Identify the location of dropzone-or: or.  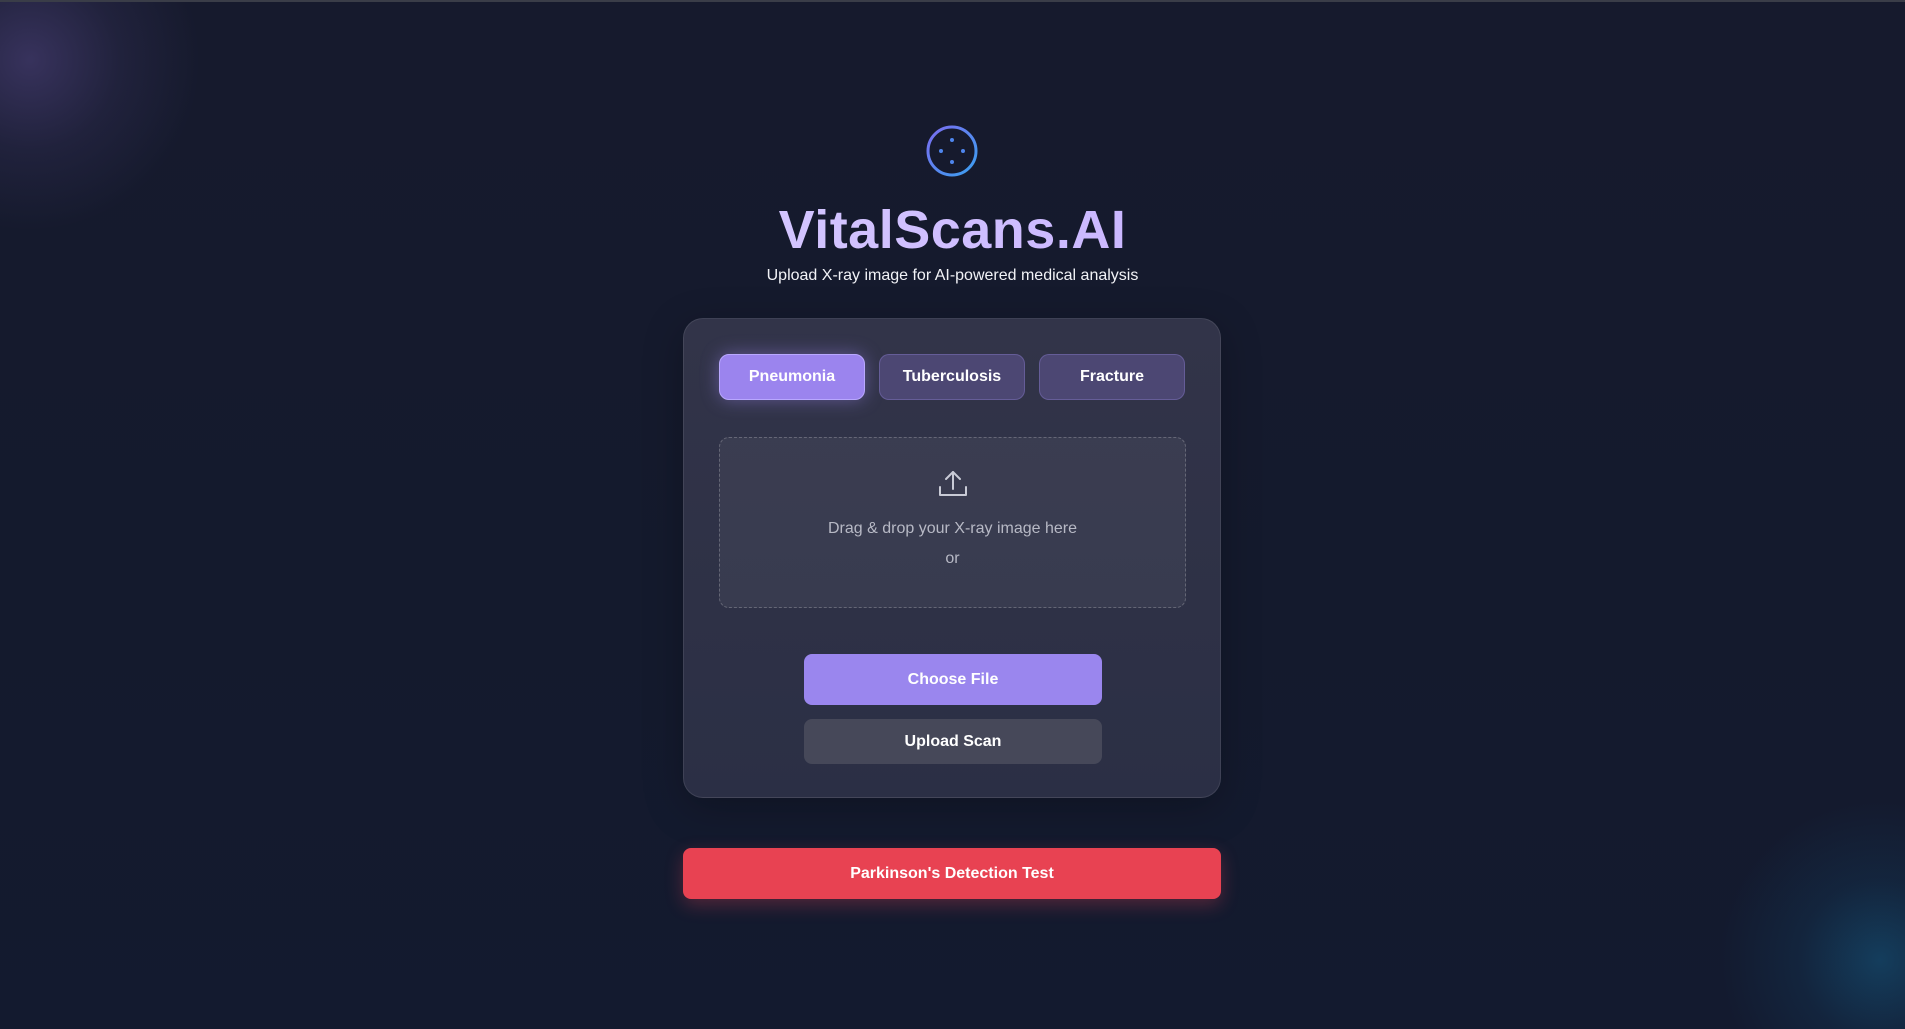
(952, 558).